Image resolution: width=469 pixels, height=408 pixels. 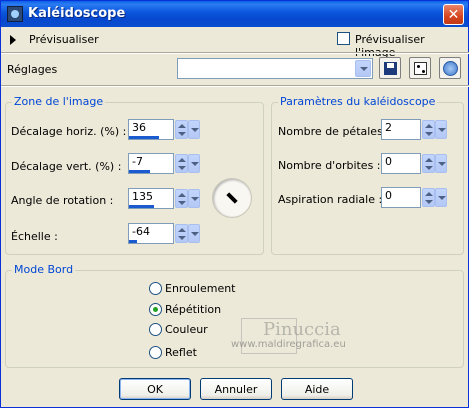 What do you see at coordinates (34, 236) in the screenshot?
I see `scale-label: Échelle :` at bounding box center [34, 236].